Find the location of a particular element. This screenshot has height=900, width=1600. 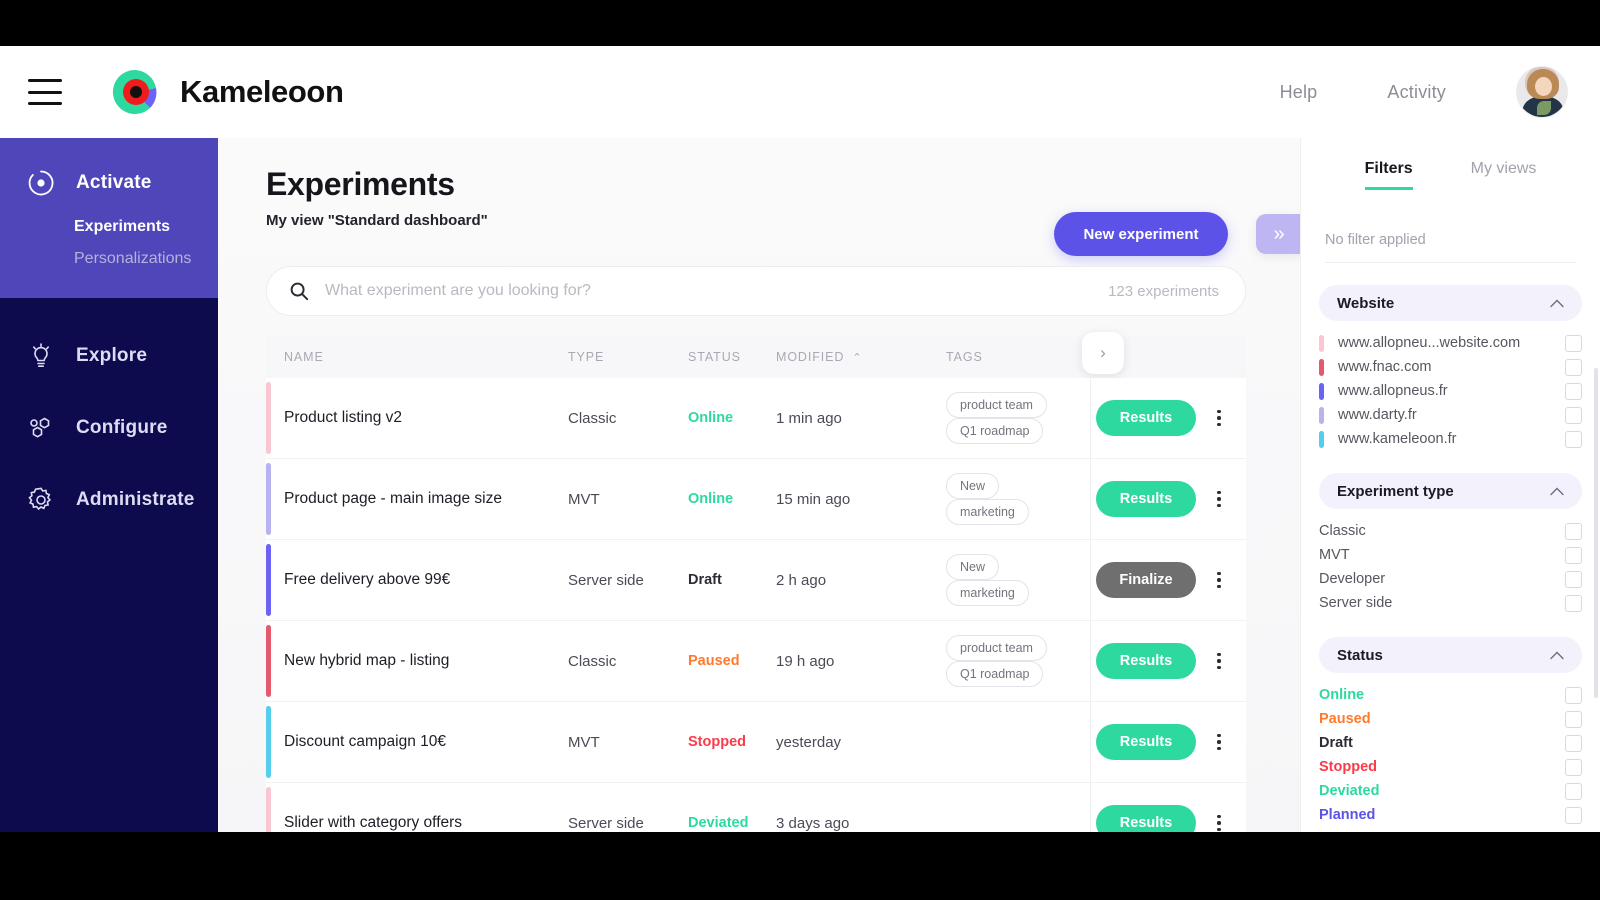

filter-option: www.fnac.com is located at coordinates (1450, 367).